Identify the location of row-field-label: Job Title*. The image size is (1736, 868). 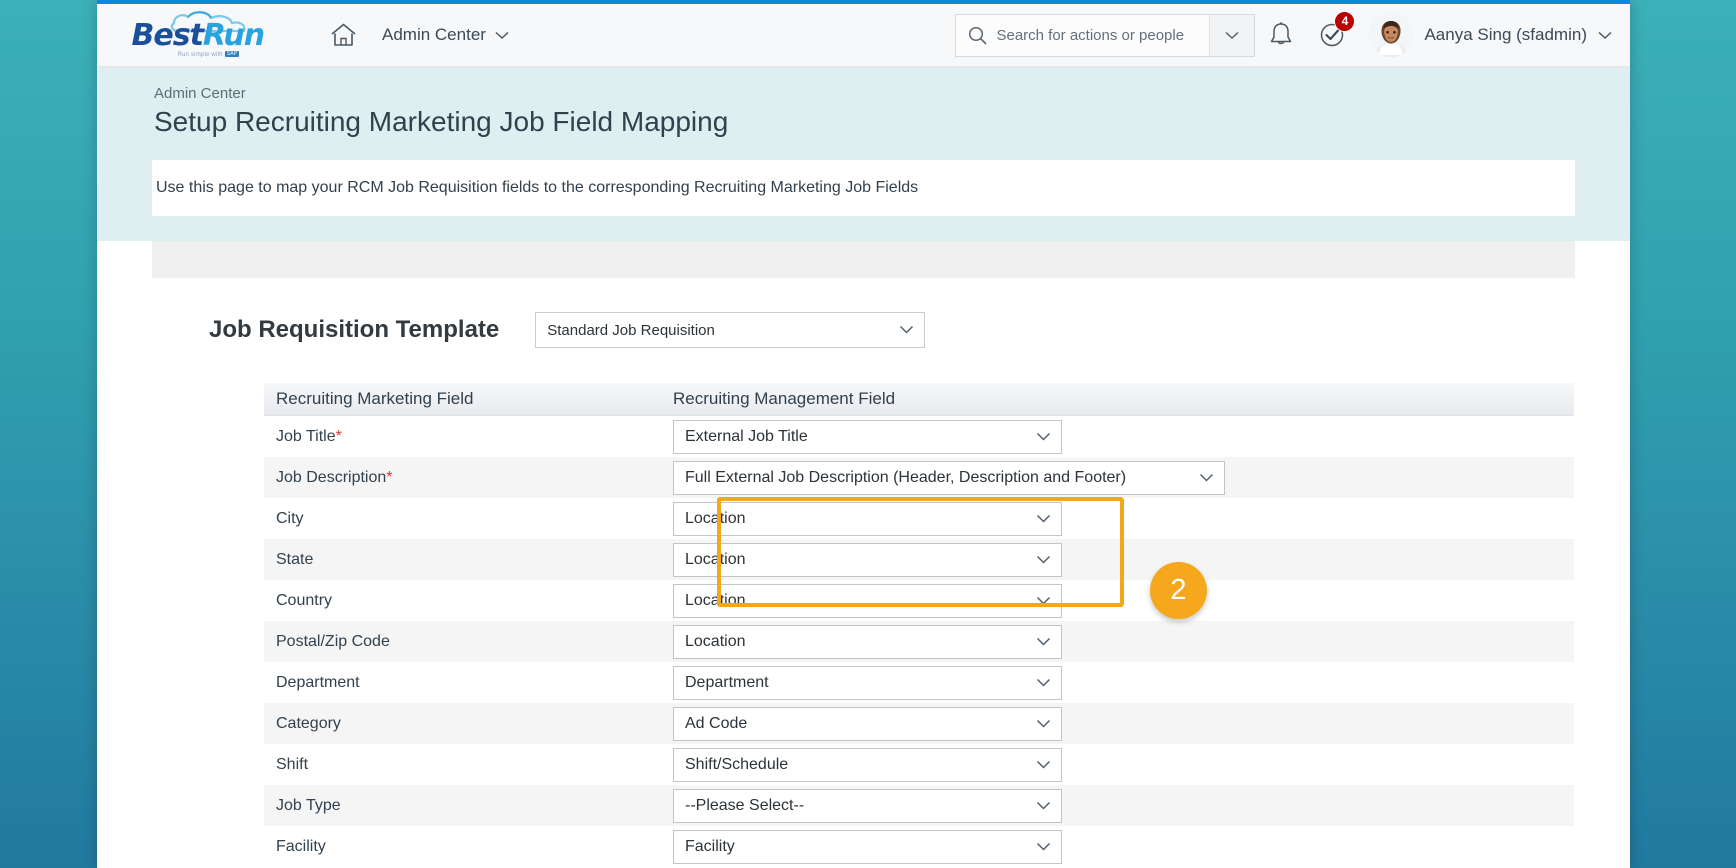
(309, 436).